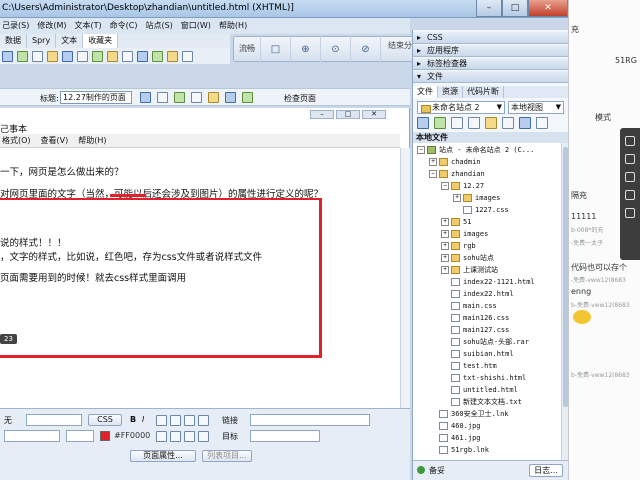 The width and height of the screenshot is (640, 480). I want to click on italic-button: I, so click(143, 419).